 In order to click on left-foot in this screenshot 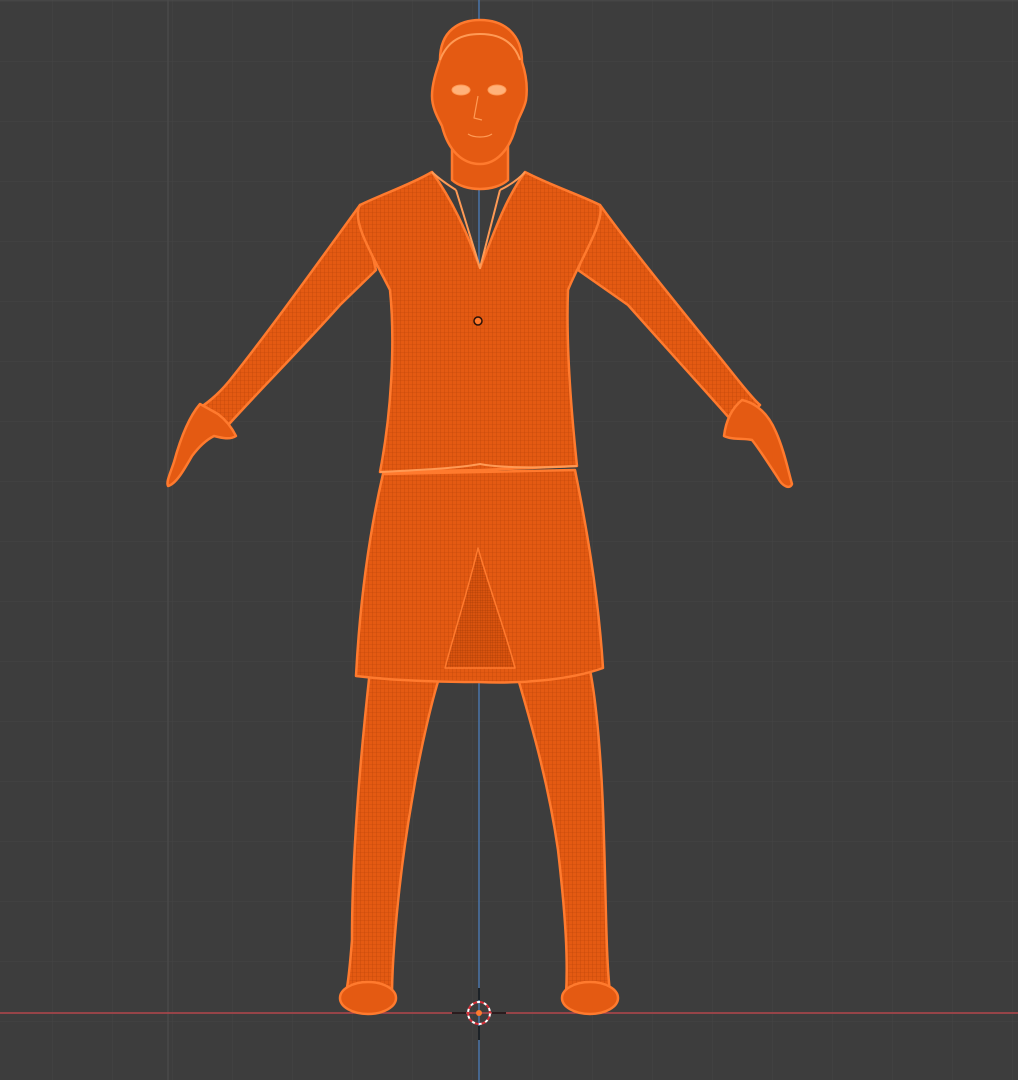, I will do `click(368, 998)`.